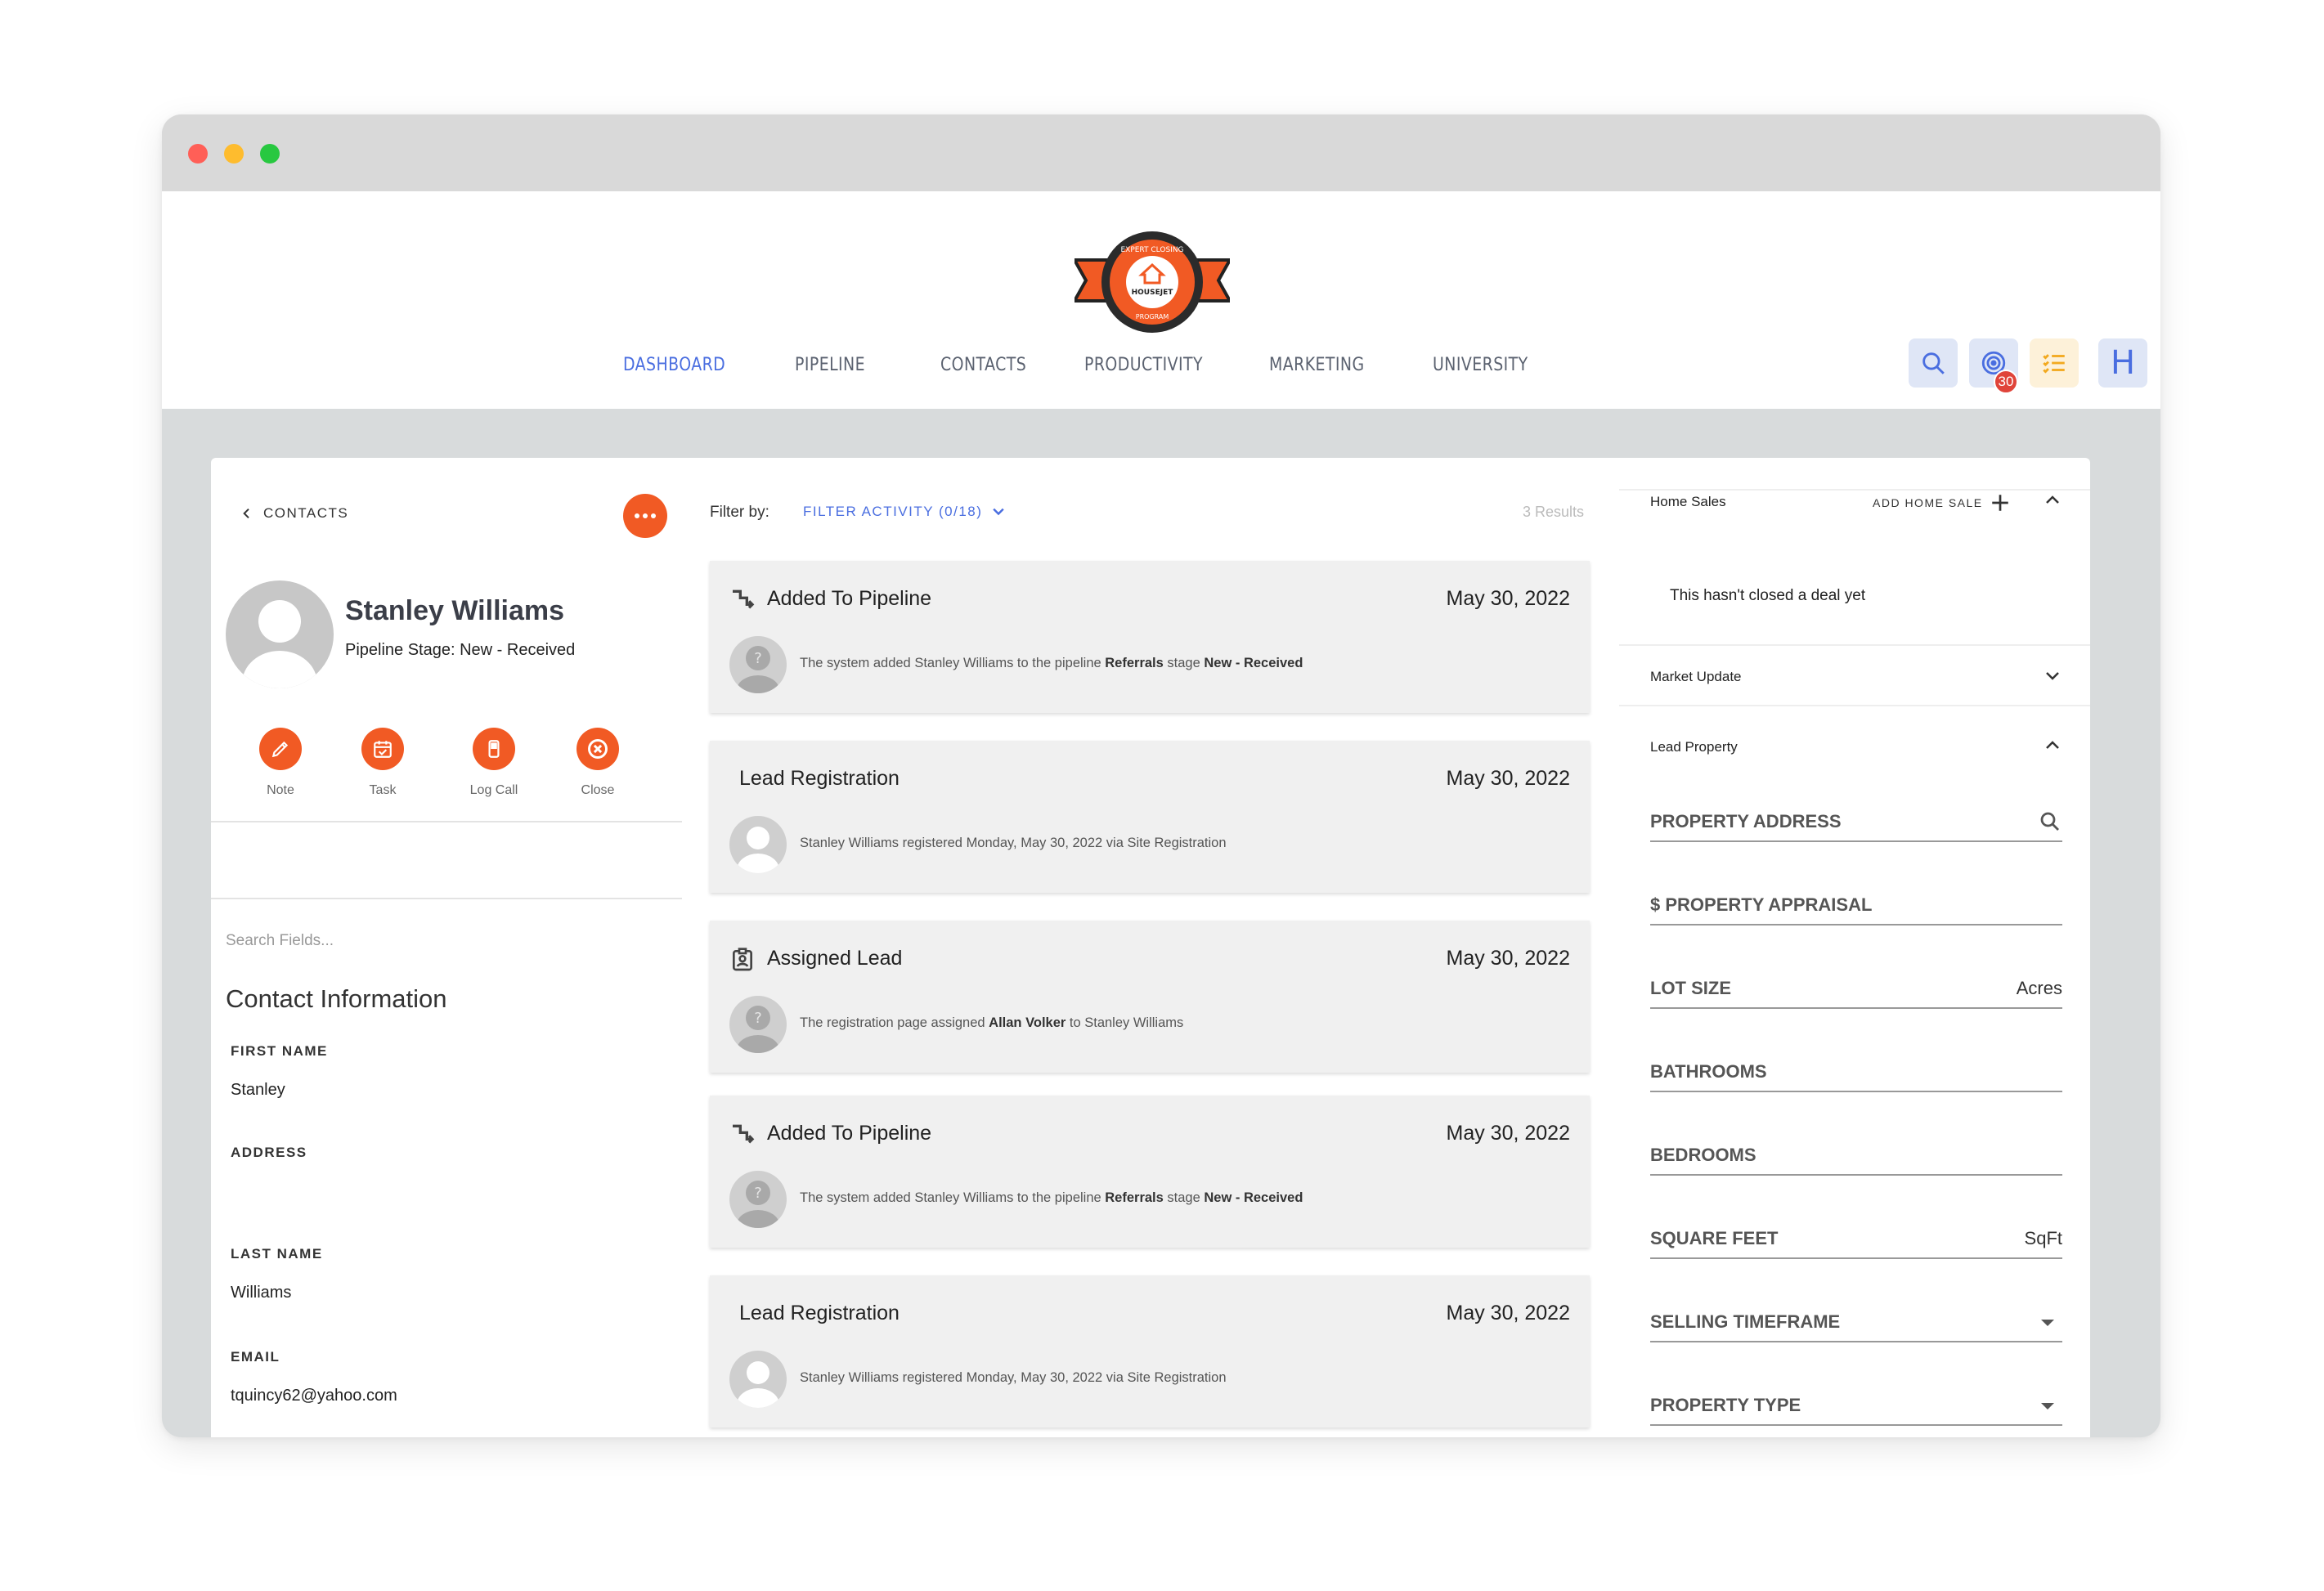 This screenshot has height=1591, width=2324. I want to click on logo-text-bottom: PROGRAM, so click(1152, 316).